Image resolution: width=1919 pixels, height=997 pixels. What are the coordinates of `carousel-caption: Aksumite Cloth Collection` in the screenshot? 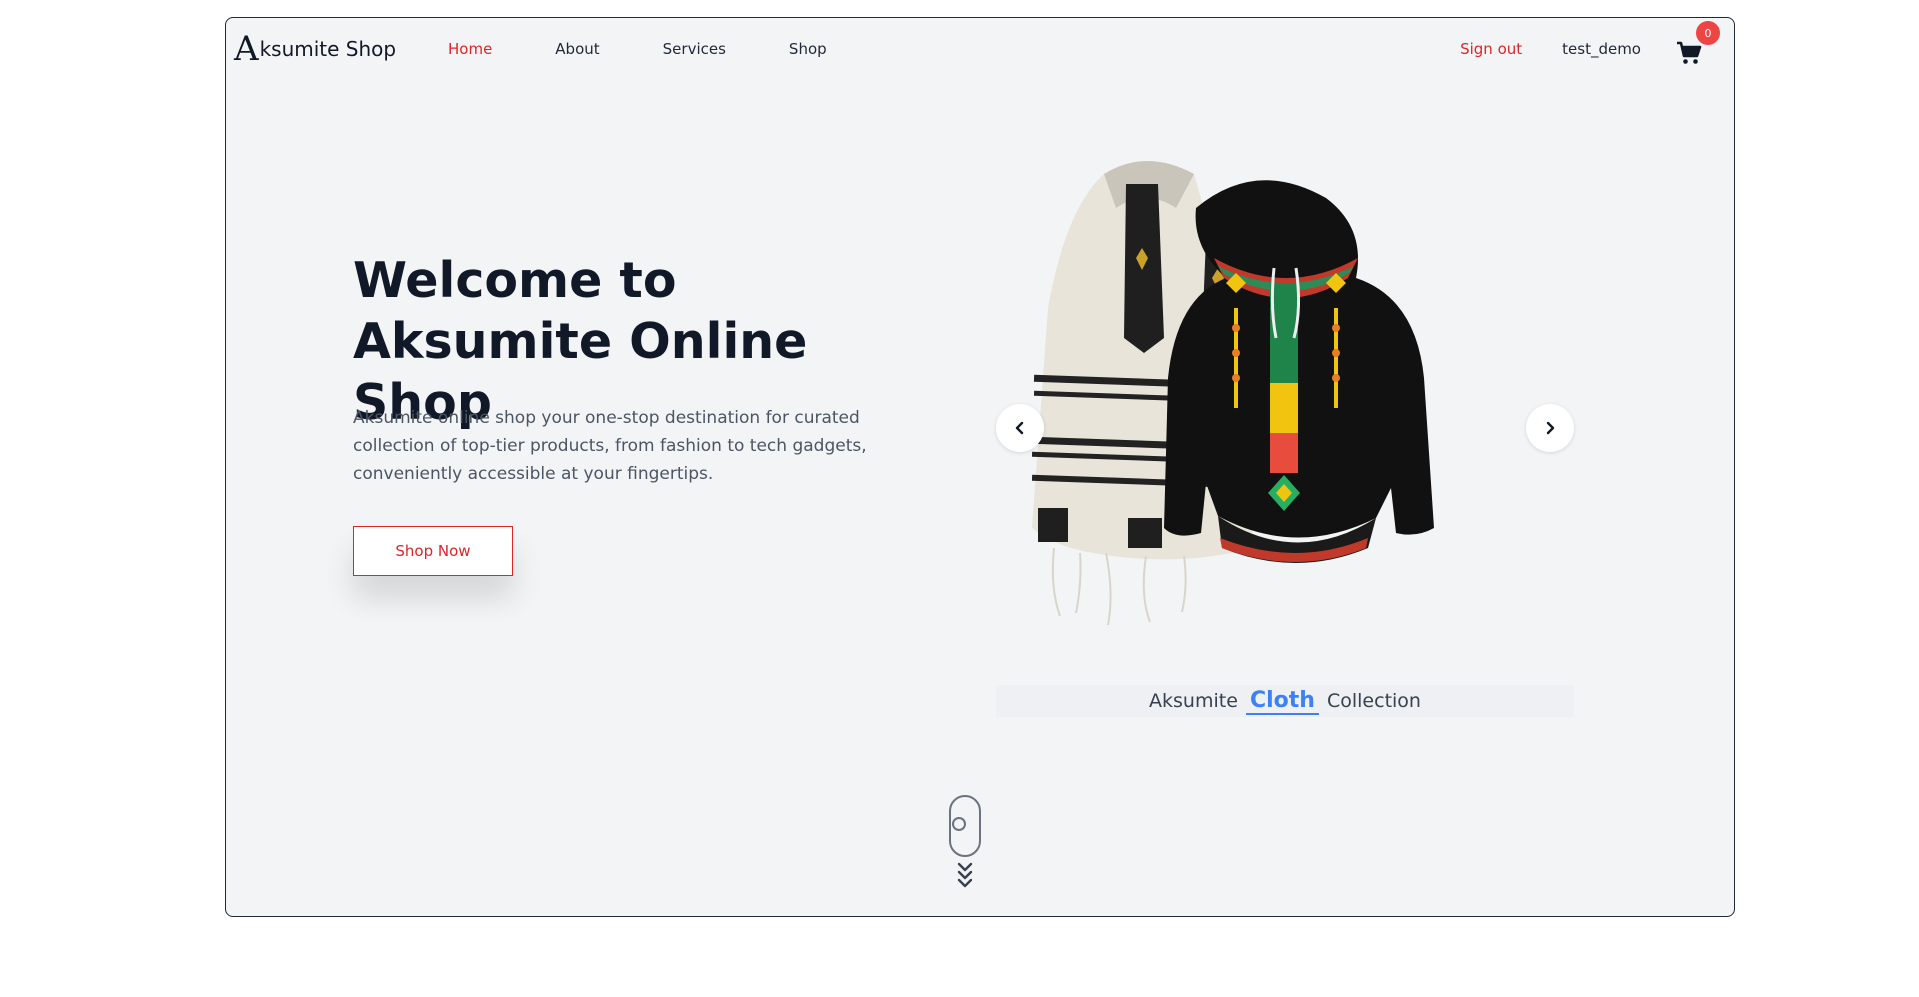 It's located at (1285, 701).